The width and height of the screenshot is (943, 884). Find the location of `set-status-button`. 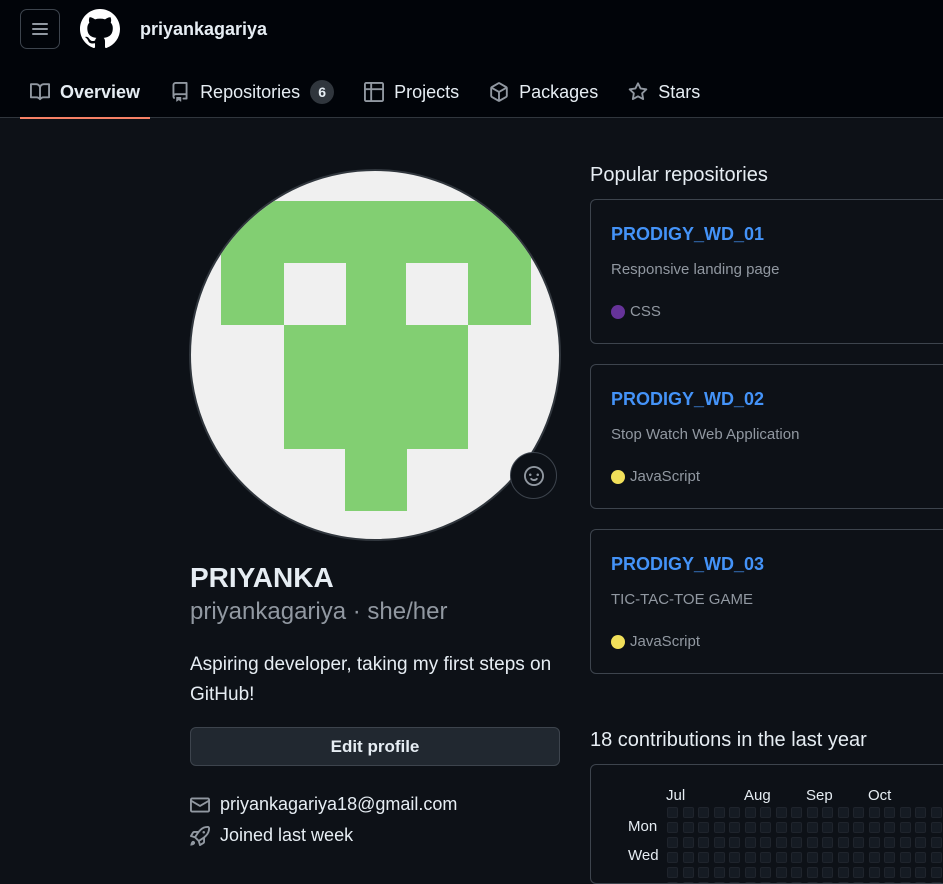

set-status-button is located at coordinates (533, 475).